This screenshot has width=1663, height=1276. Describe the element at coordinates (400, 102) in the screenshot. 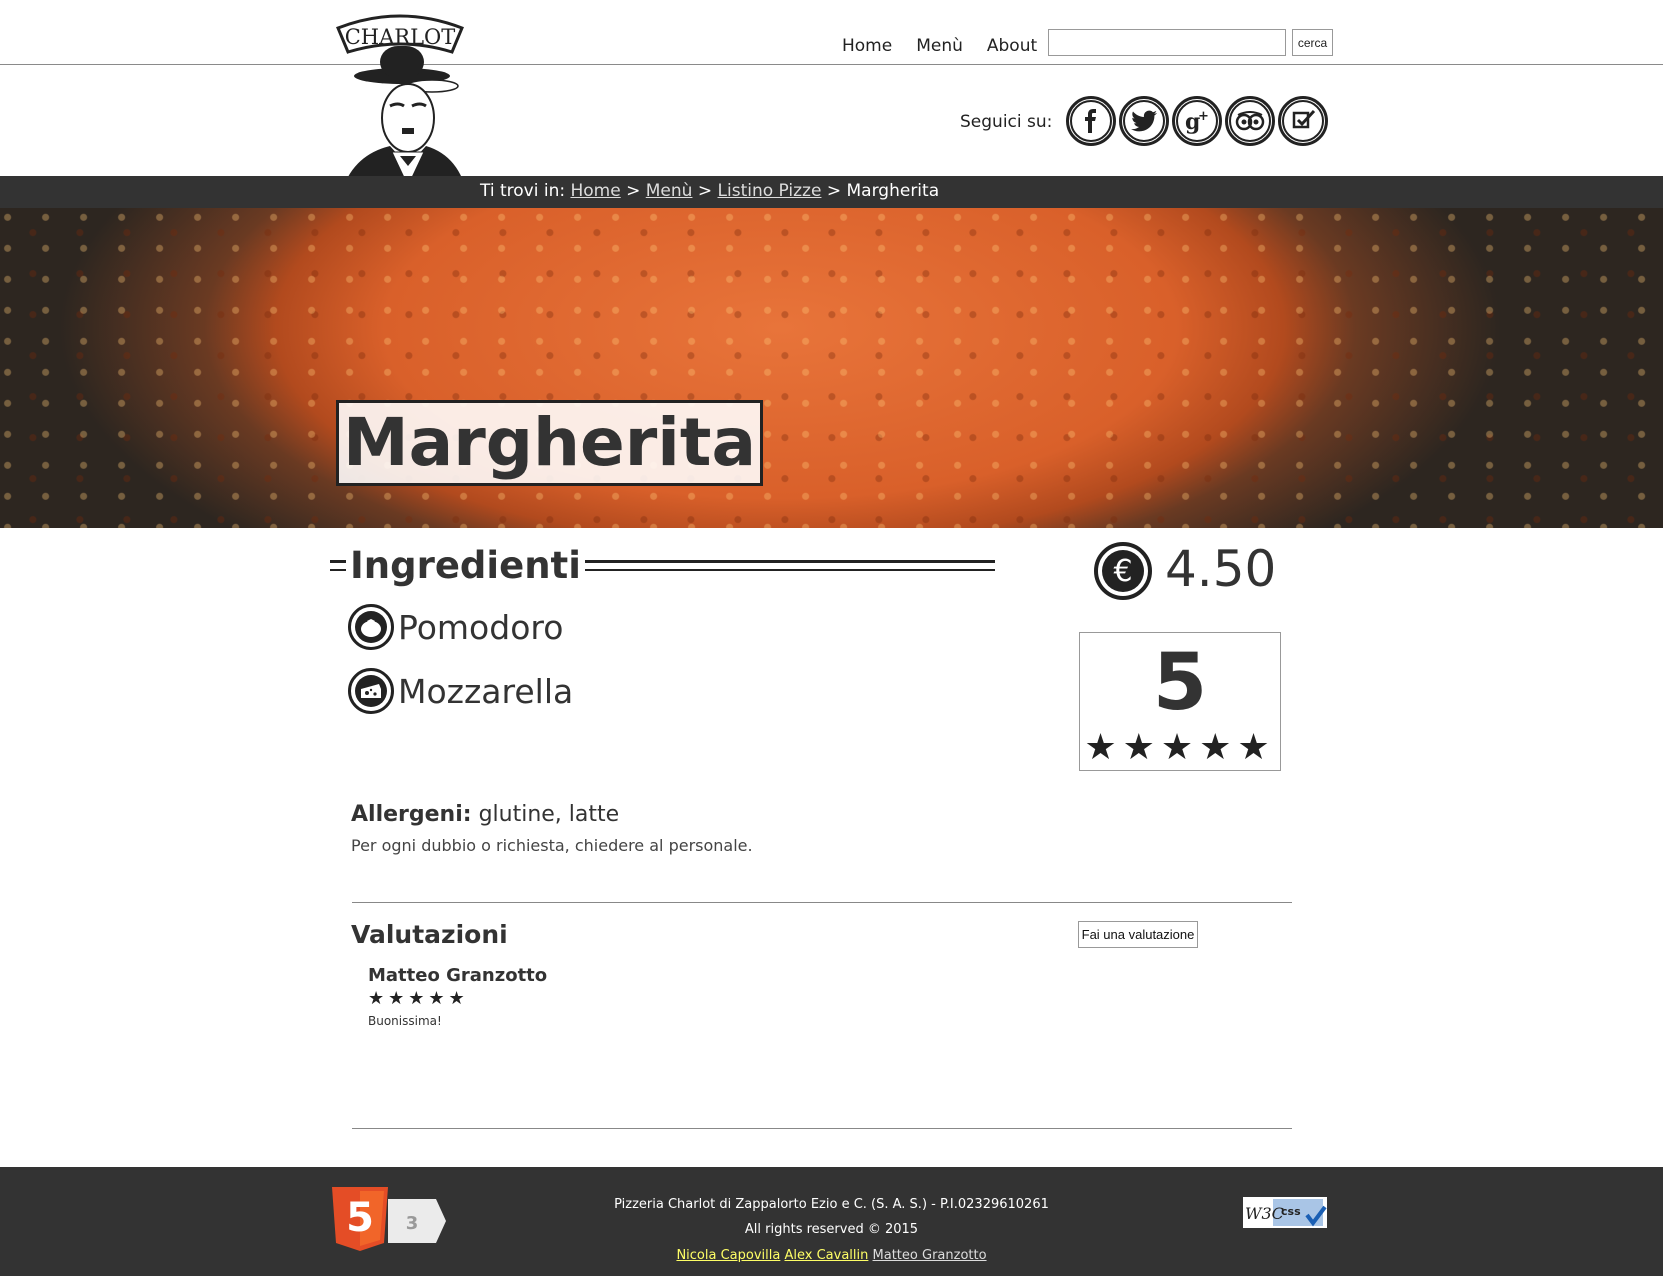

I see `charlot-logo: CHARLOT` at that location.